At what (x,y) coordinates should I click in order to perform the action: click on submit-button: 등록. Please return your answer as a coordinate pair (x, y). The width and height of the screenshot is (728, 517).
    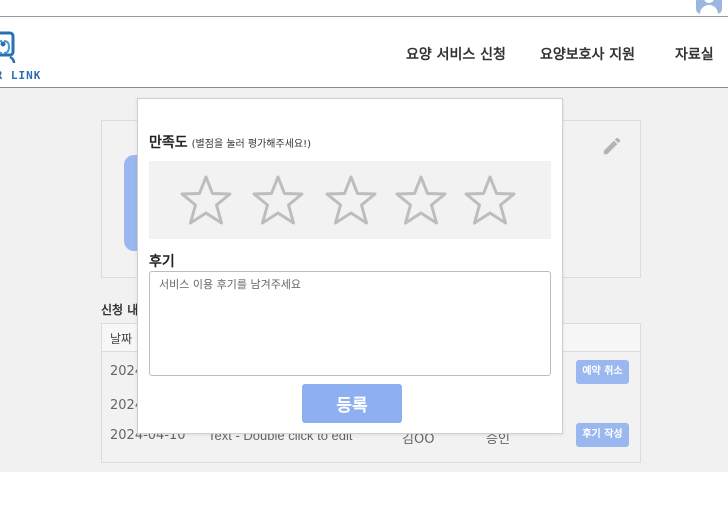
    Looking at the image, I should click on (352, 403).